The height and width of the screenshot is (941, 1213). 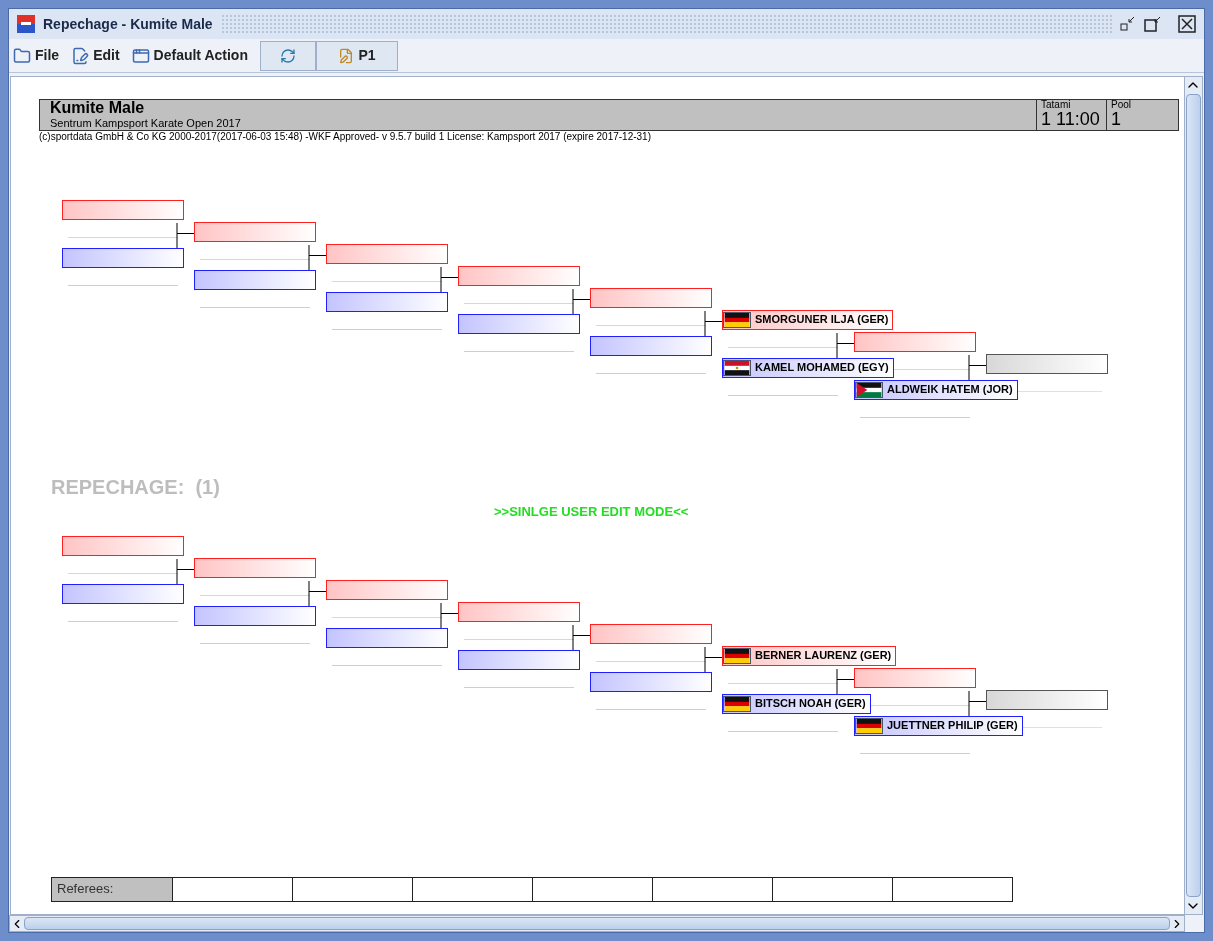 I want to click on file-edit-icon, so click(x=80, y=55).